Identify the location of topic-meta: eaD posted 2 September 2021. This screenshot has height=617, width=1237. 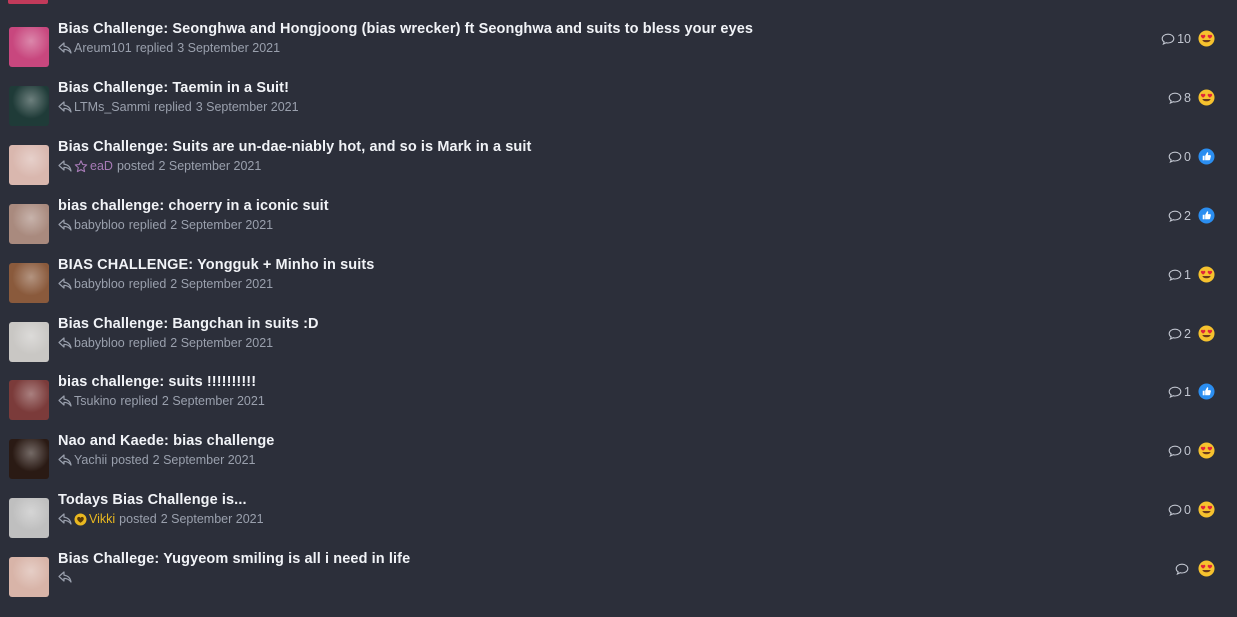
(159, 166).